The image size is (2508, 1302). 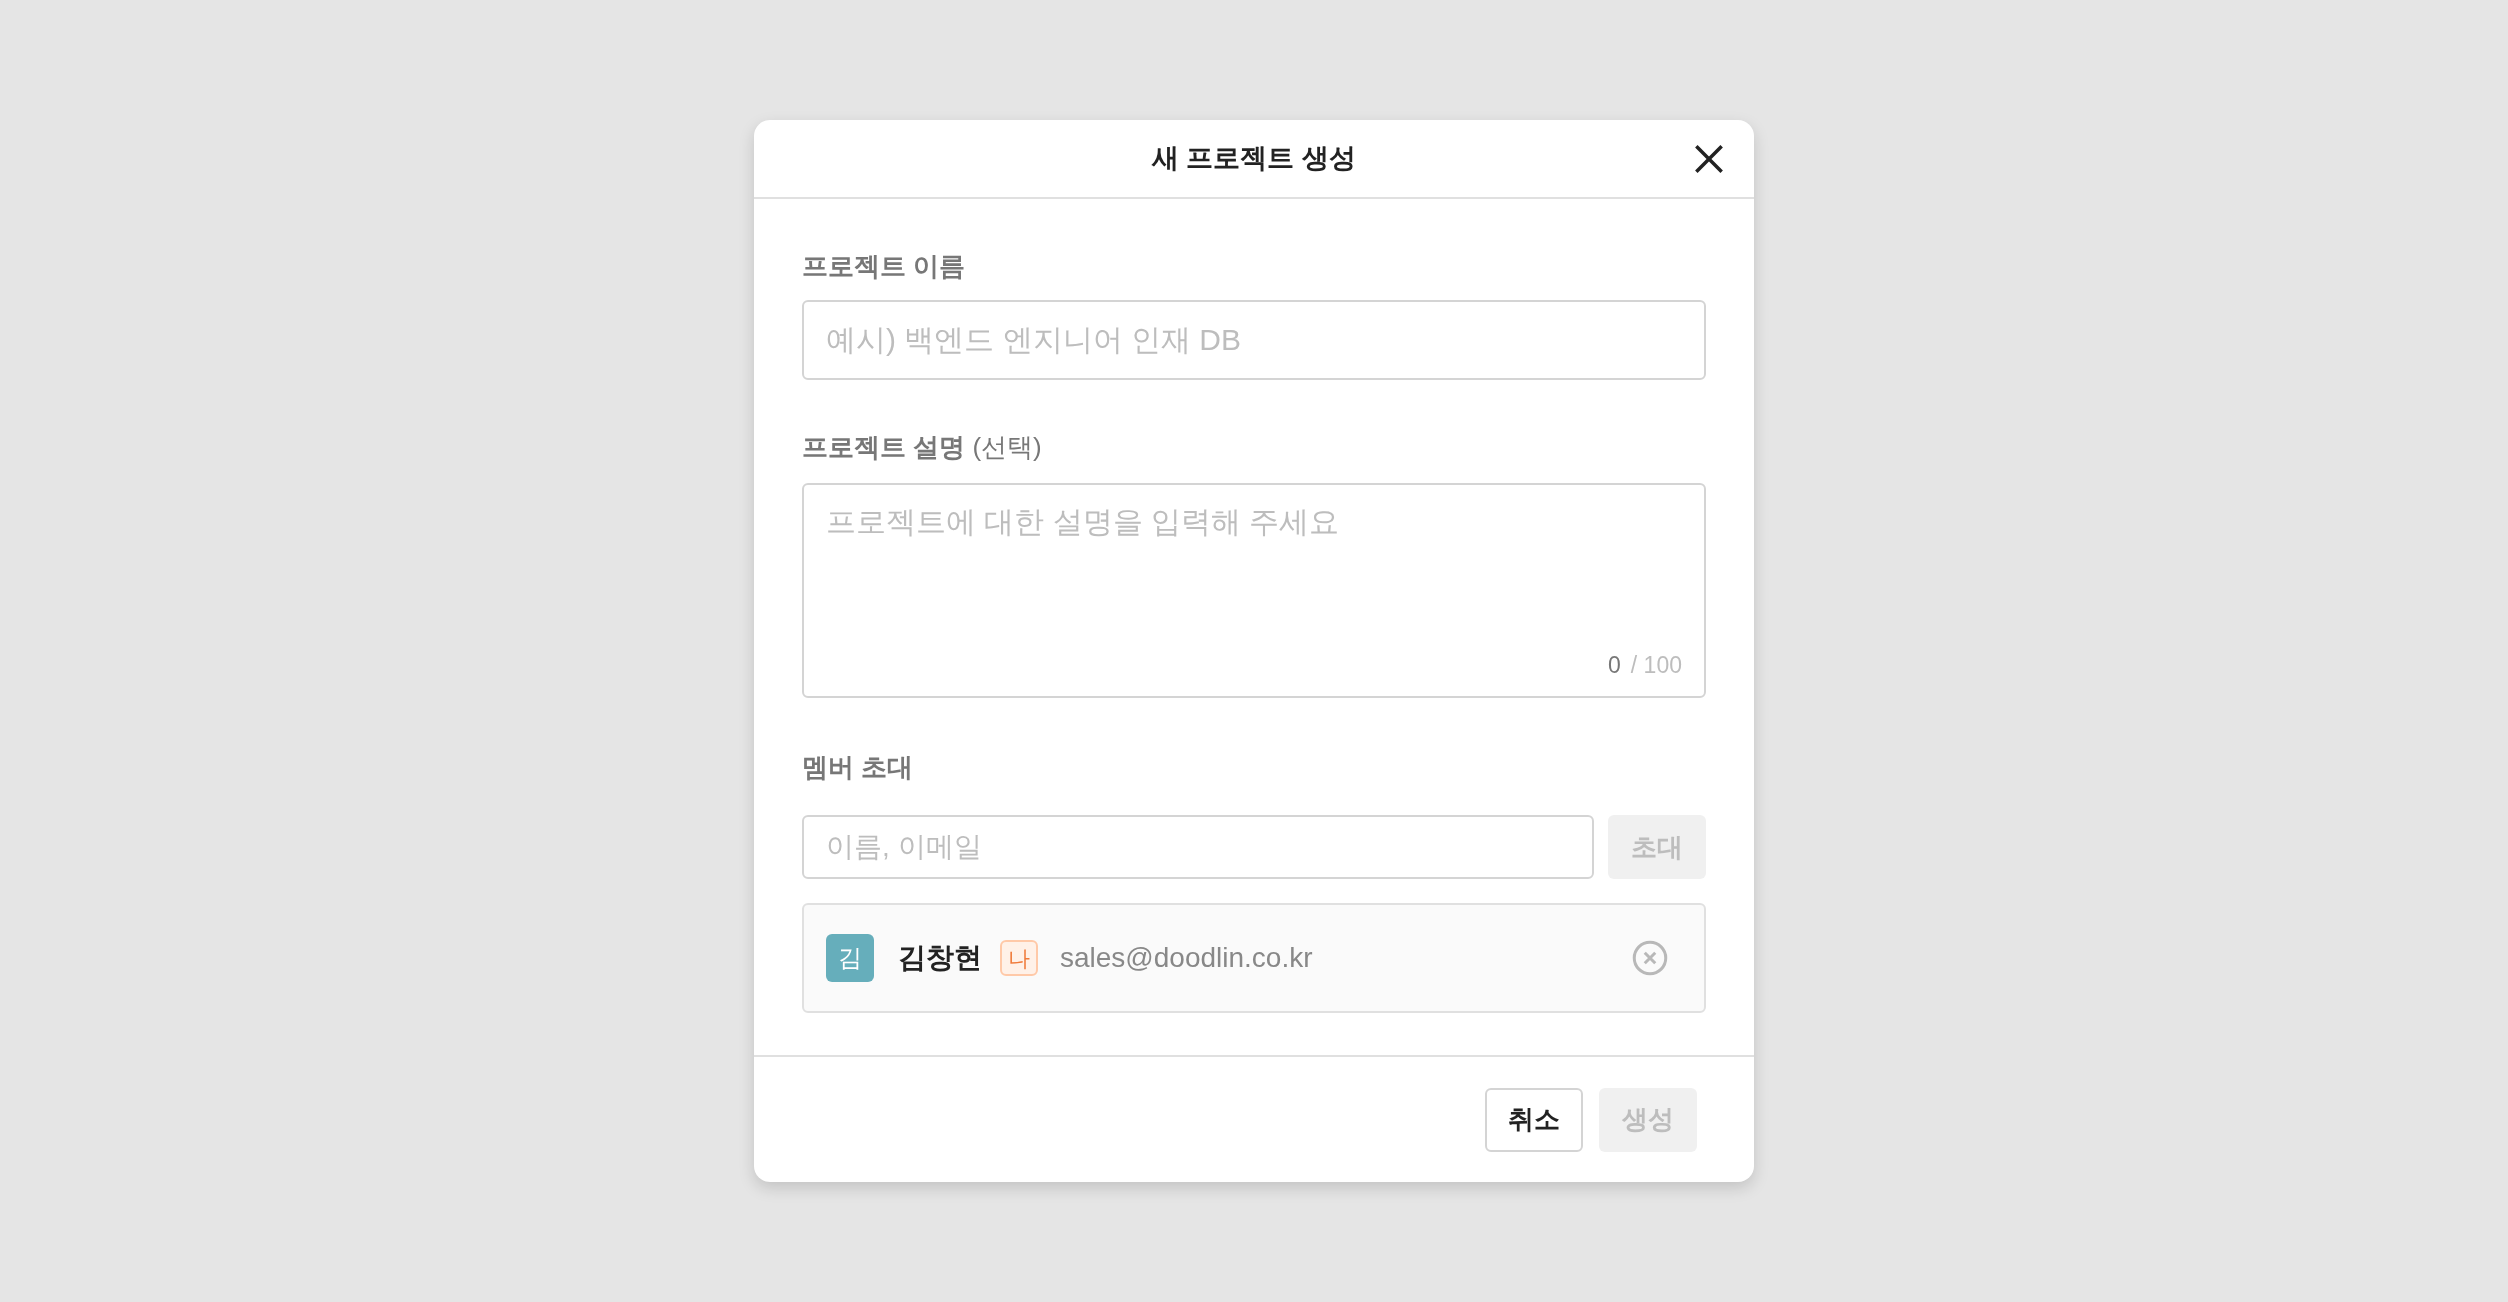 What do you see at coordinates (858, 767) in the screenshot?
I see `field-label: 멤버 초대` at bounding box center [858, 767].